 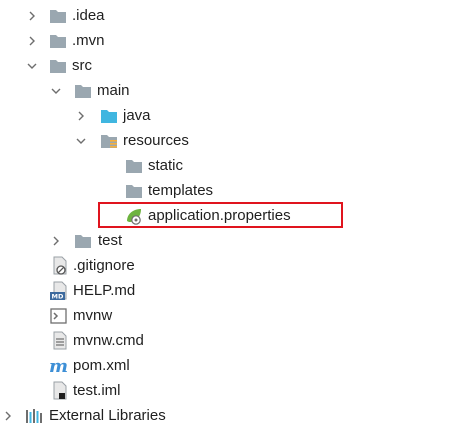 I want to click on tree-item-label: mvnw, so click(x=93, y=315).